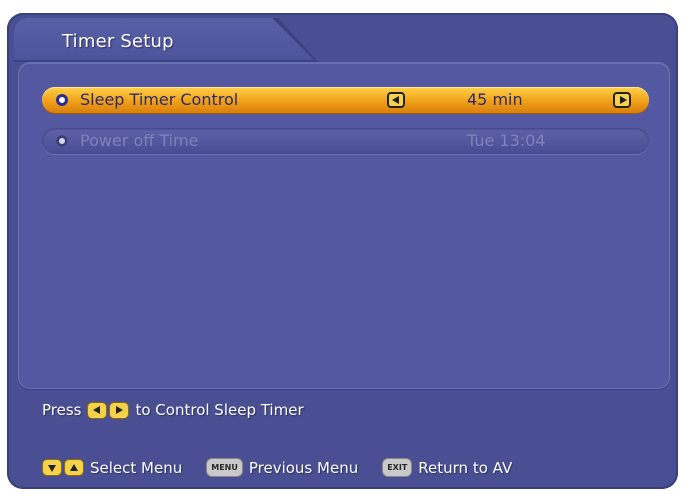 This screenshot has height=494, width=684. Describe the element at coordinates (495, 99) in the screenshot. I see `menu-item-value: 45 min` at that location.